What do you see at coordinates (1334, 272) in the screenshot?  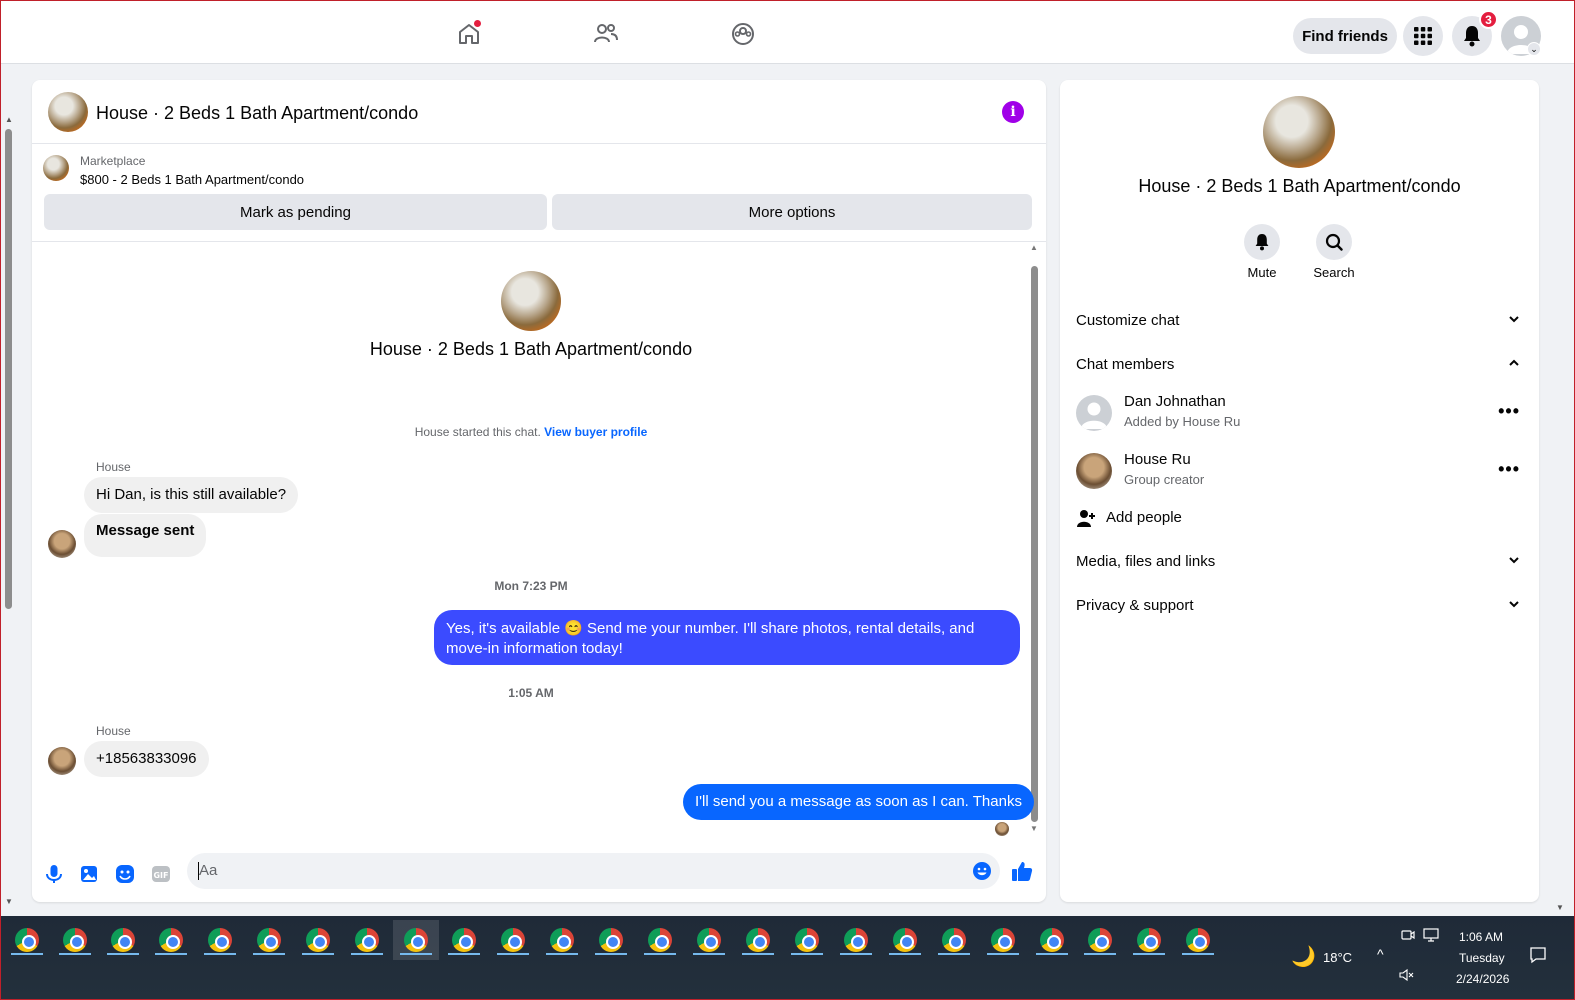 I see `search-label: Search` at bounding box center [1334, 272].